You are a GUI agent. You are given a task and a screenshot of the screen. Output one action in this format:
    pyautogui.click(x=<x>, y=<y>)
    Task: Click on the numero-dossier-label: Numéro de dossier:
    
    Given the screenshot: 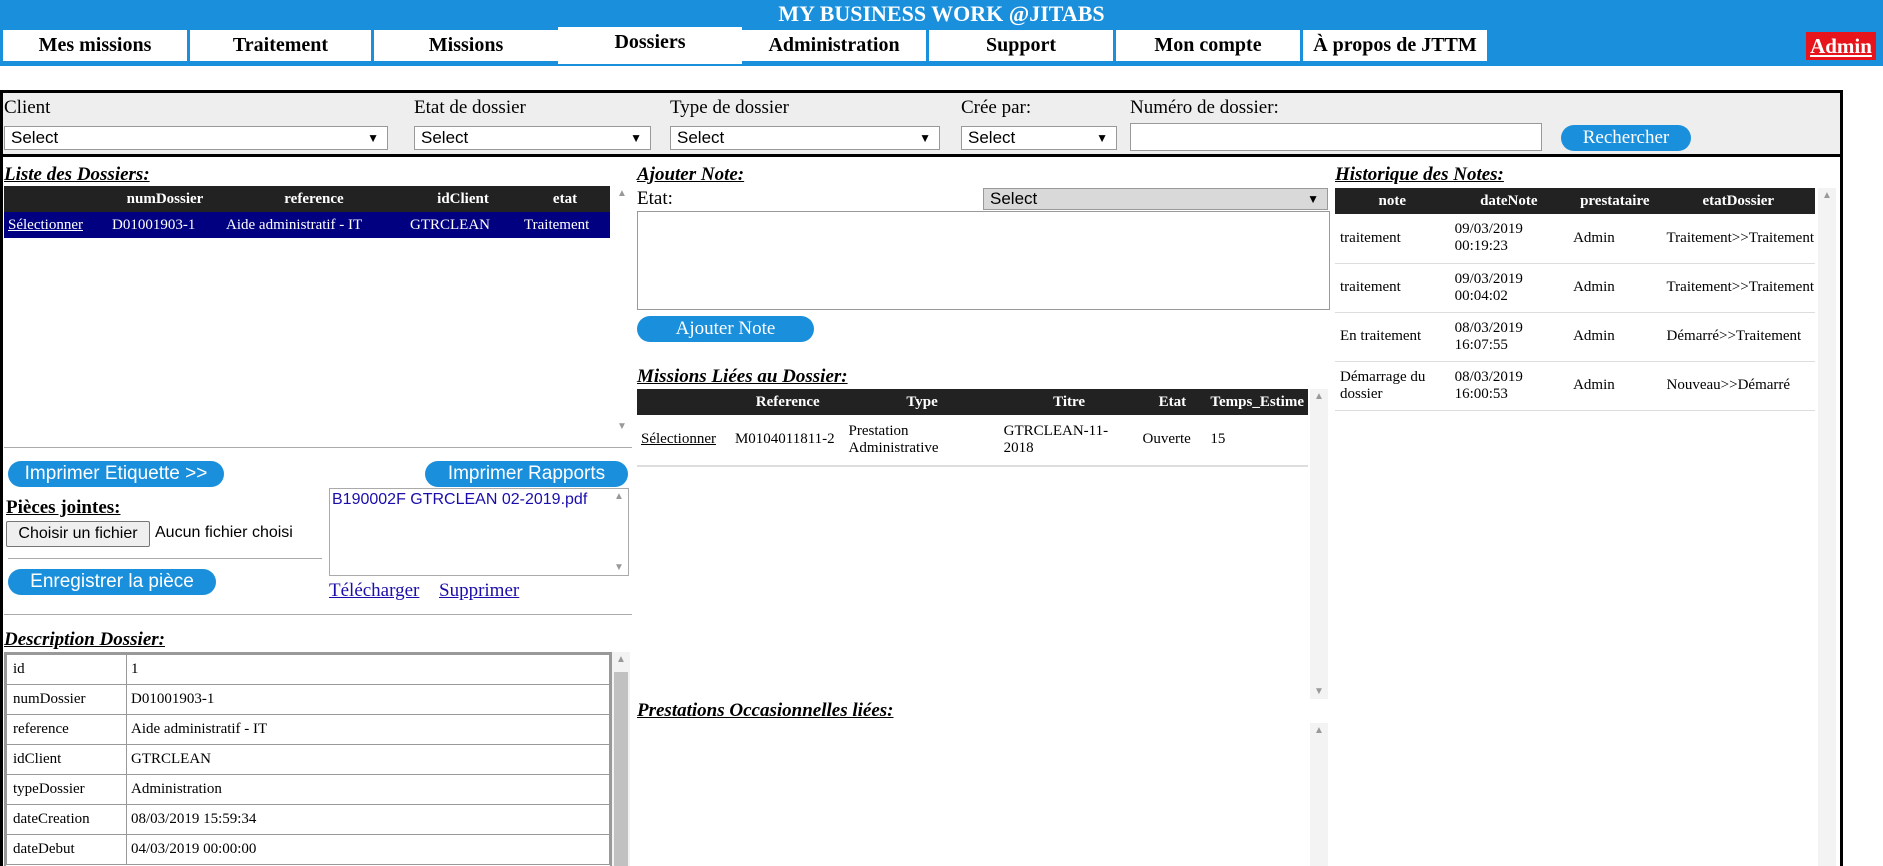 What is the action you would take?
    pyautogui.click(x=1204, y=107)
    